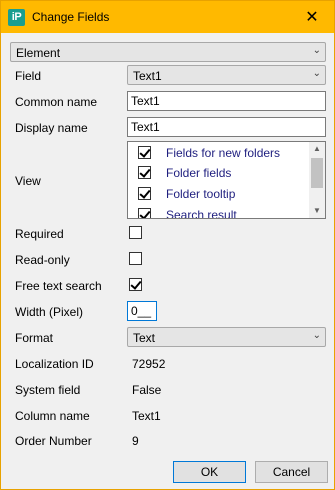 The width and height of the screenshot is (335, 490). I want to click on title-bar: iP Change Fields ✕, so click(167, 17).